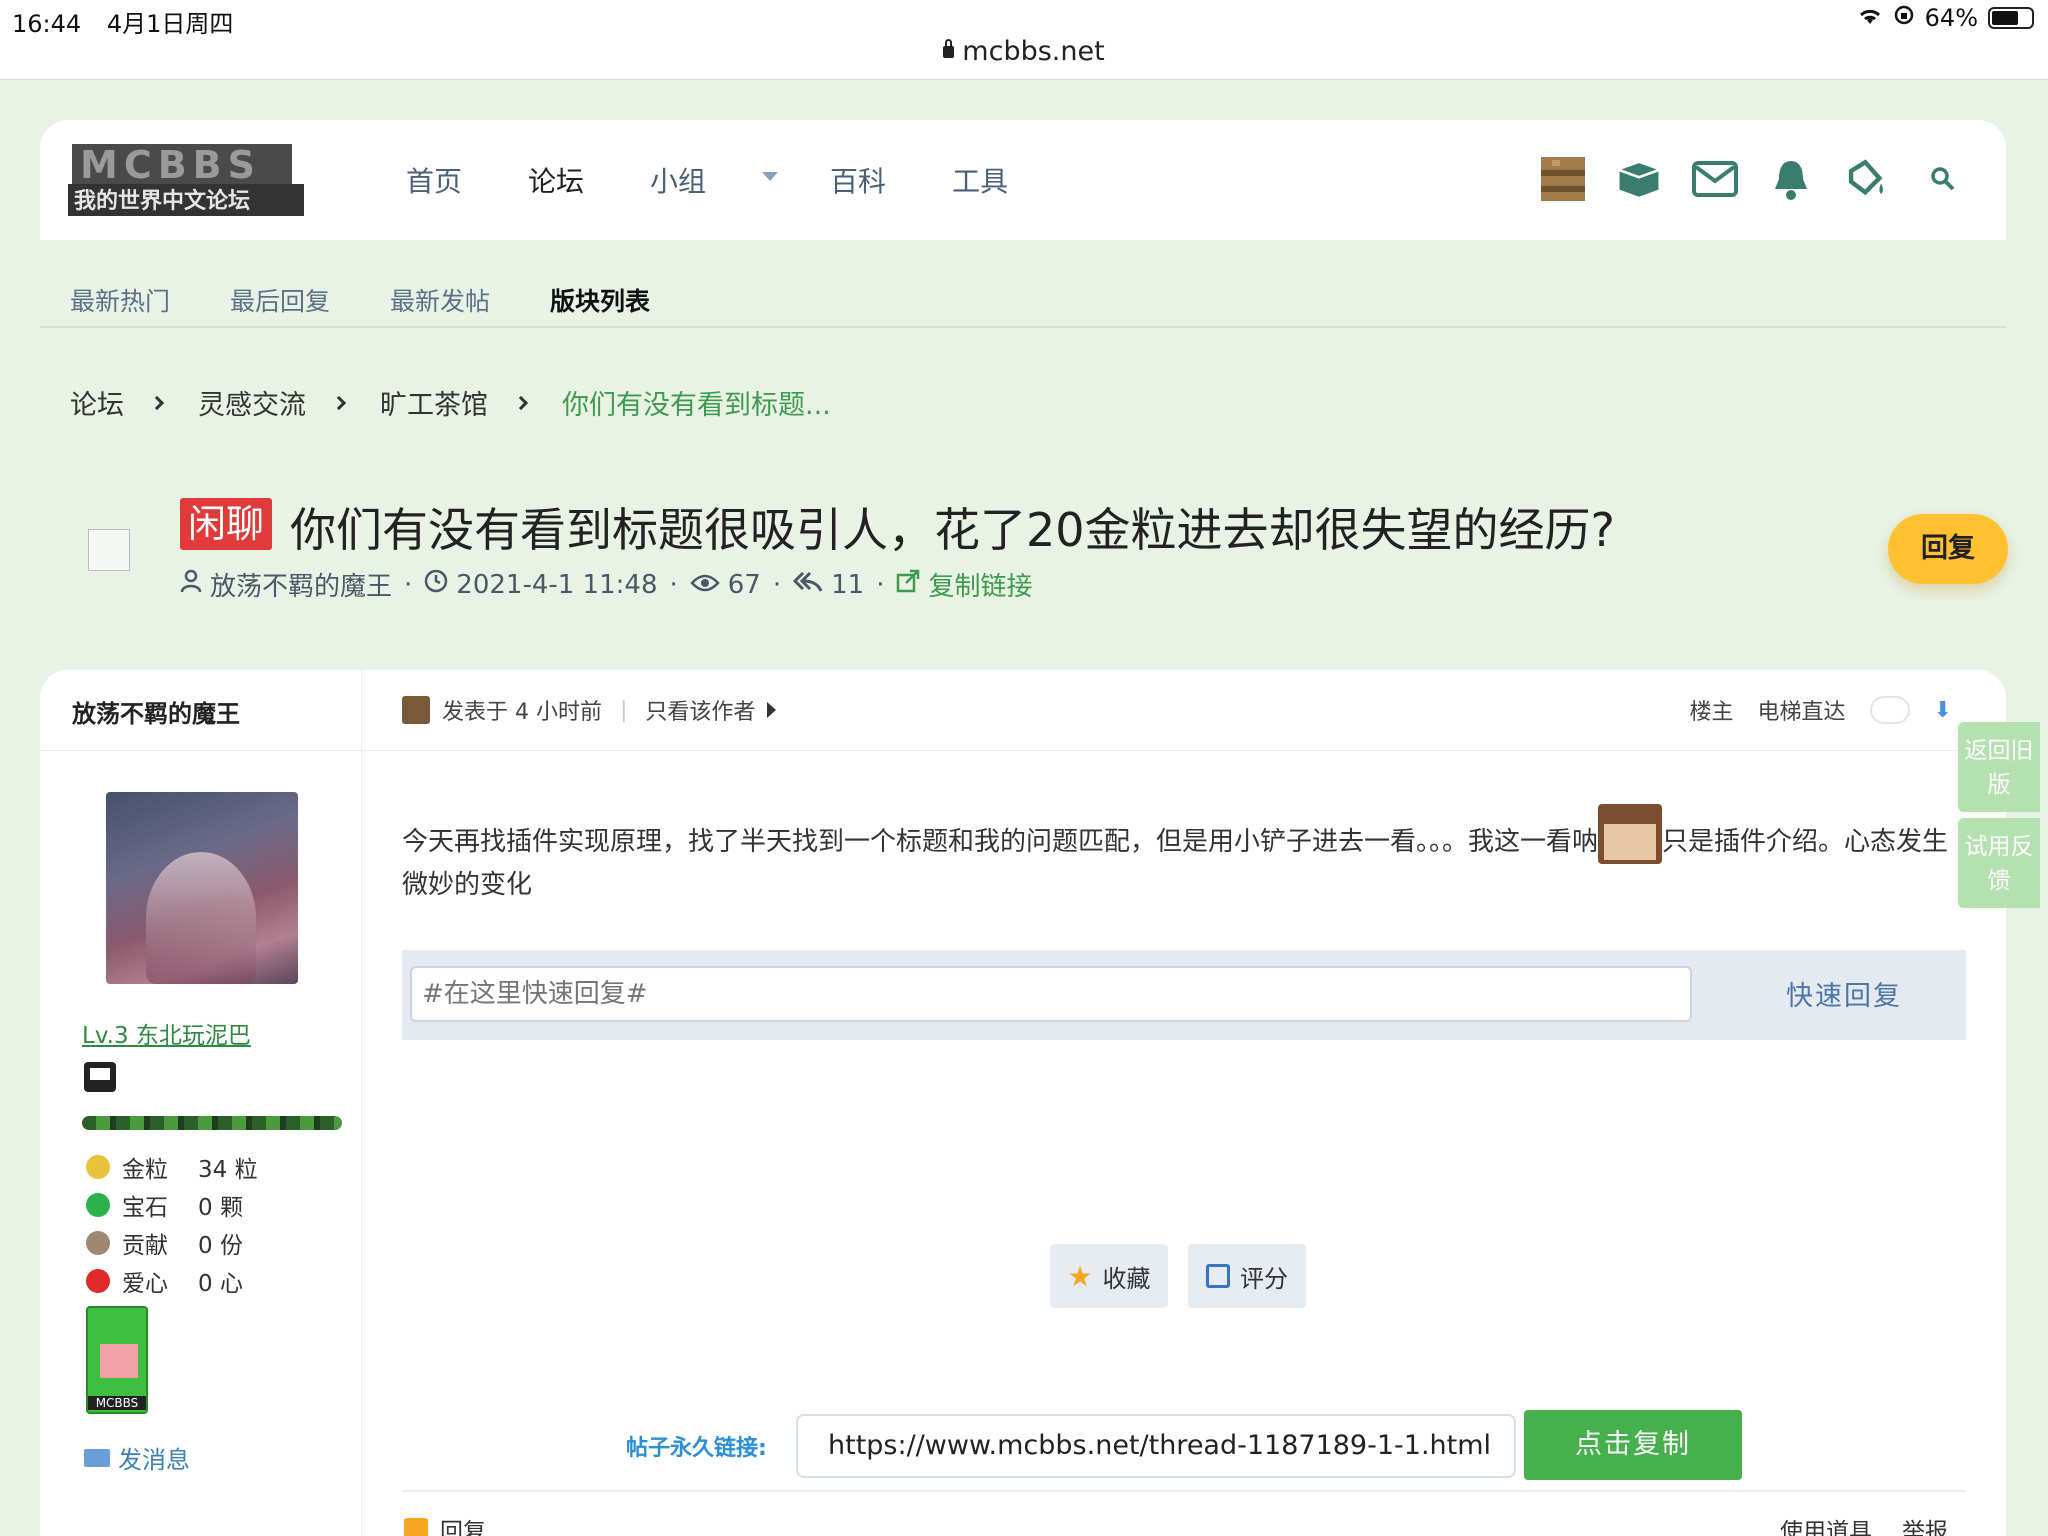 The height and width of the screenshot is (1536, 2048). I want to click on orientation-lock-icon, so click(1904, 18).